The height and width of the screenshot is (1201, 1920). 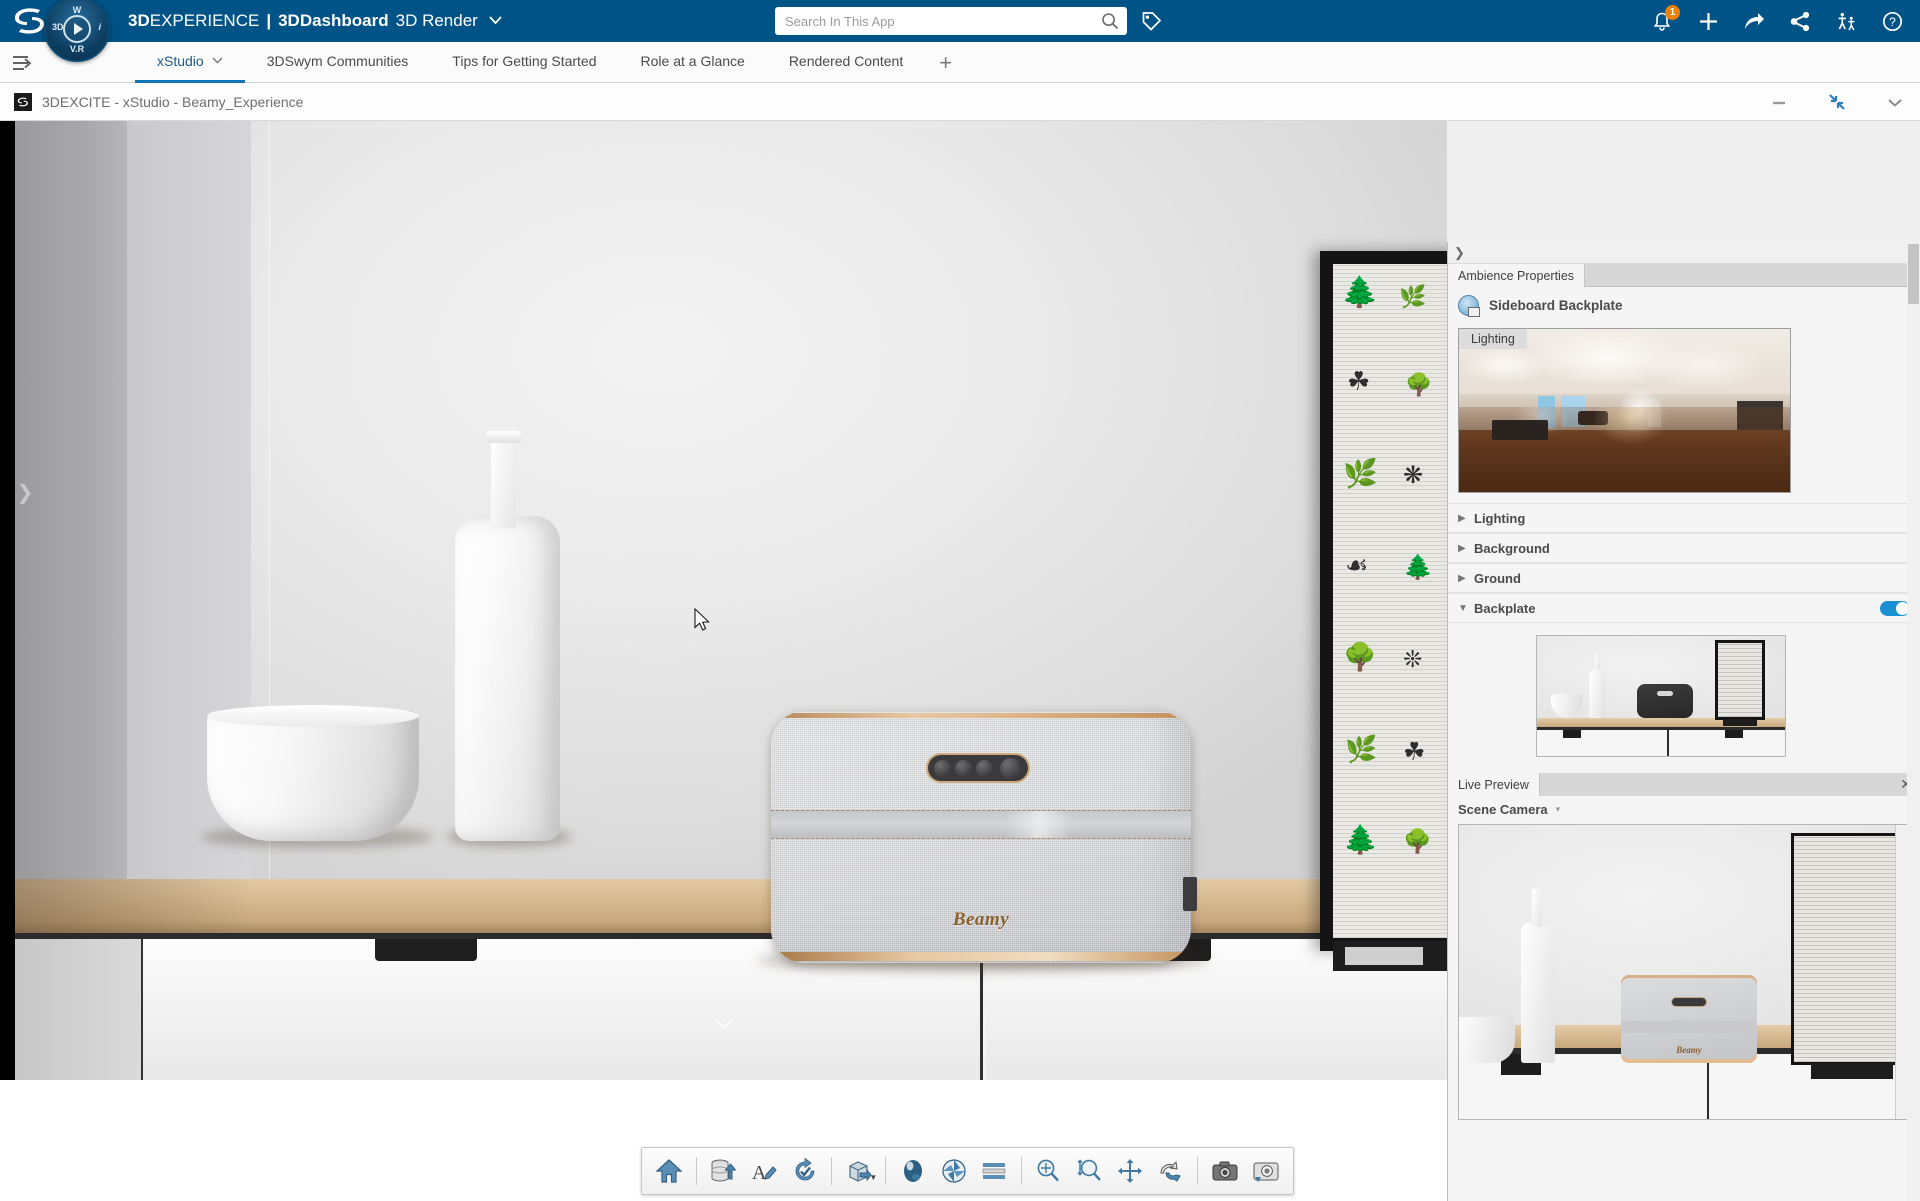 What do you see at coordinates (1494, 784) in the screenshot?
I see `tab-live-preview: Live Preview` at bounding box center [1494, 784].